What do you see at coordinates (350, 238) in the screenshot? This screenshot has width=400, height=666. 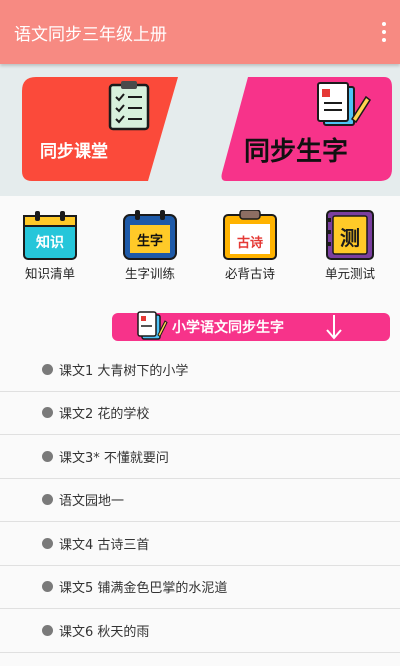 I see `feature-icon-text: 测` at bounding box center [350, 238].